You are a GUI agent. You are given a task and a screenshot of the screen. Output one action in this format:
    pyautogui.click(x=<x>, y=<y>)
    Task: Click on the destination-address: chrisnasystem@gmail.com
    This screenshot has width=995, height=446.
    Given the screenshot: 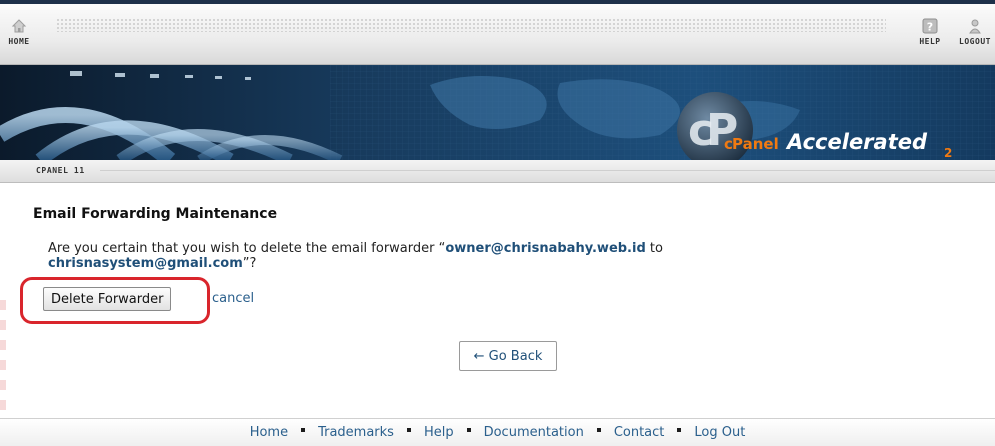 What is the action you would take?
    pyautogui.click(x=145, y=263)
    